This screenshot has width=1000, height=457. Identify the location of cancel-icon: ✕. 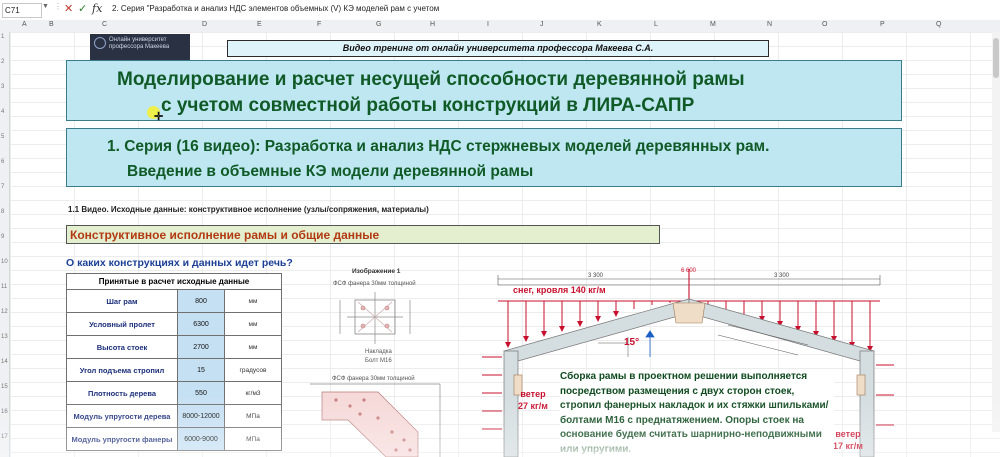
(68, 8).